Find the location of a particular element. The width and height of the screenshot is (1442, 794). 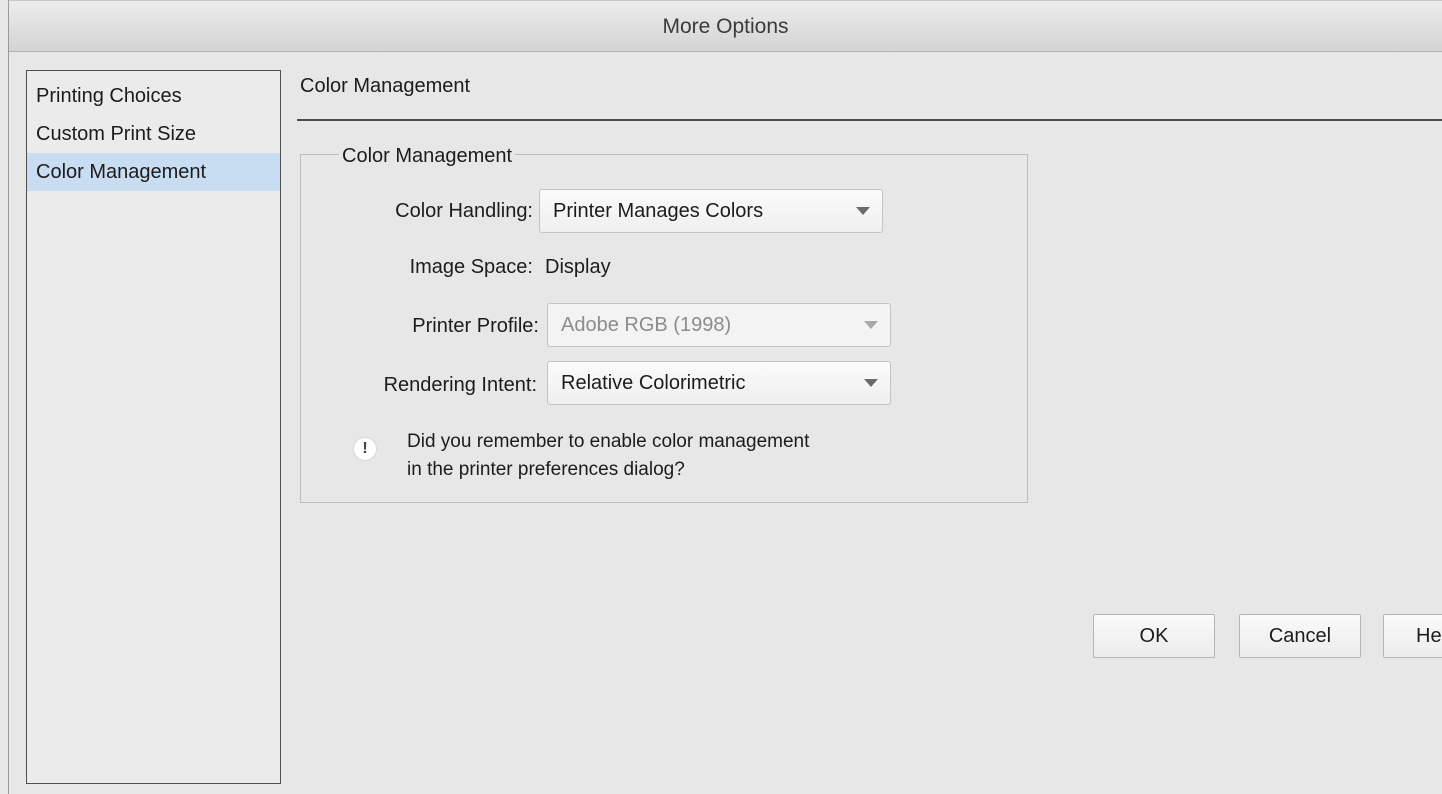

color-handling-value: Printer Manages Colors is located at coordinates (658, 211).